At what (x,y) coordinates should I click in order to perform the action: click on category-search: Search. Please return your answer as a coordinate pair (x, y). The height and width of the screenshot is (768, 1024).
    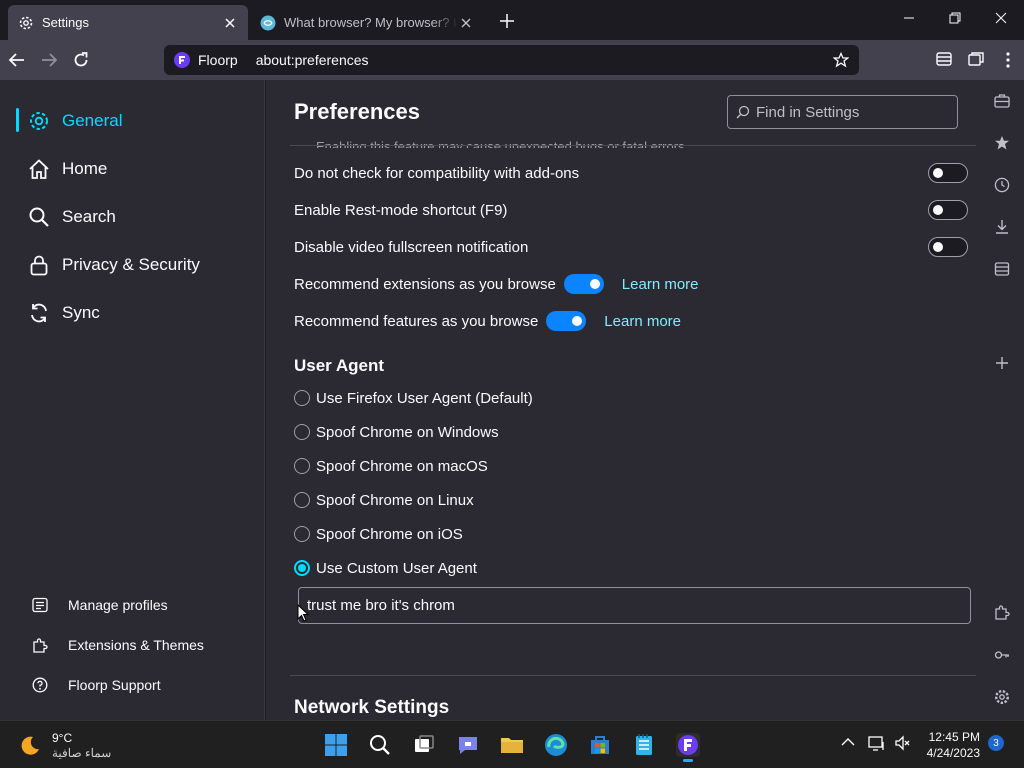
    Looking at the image, I should click on (66, 217).